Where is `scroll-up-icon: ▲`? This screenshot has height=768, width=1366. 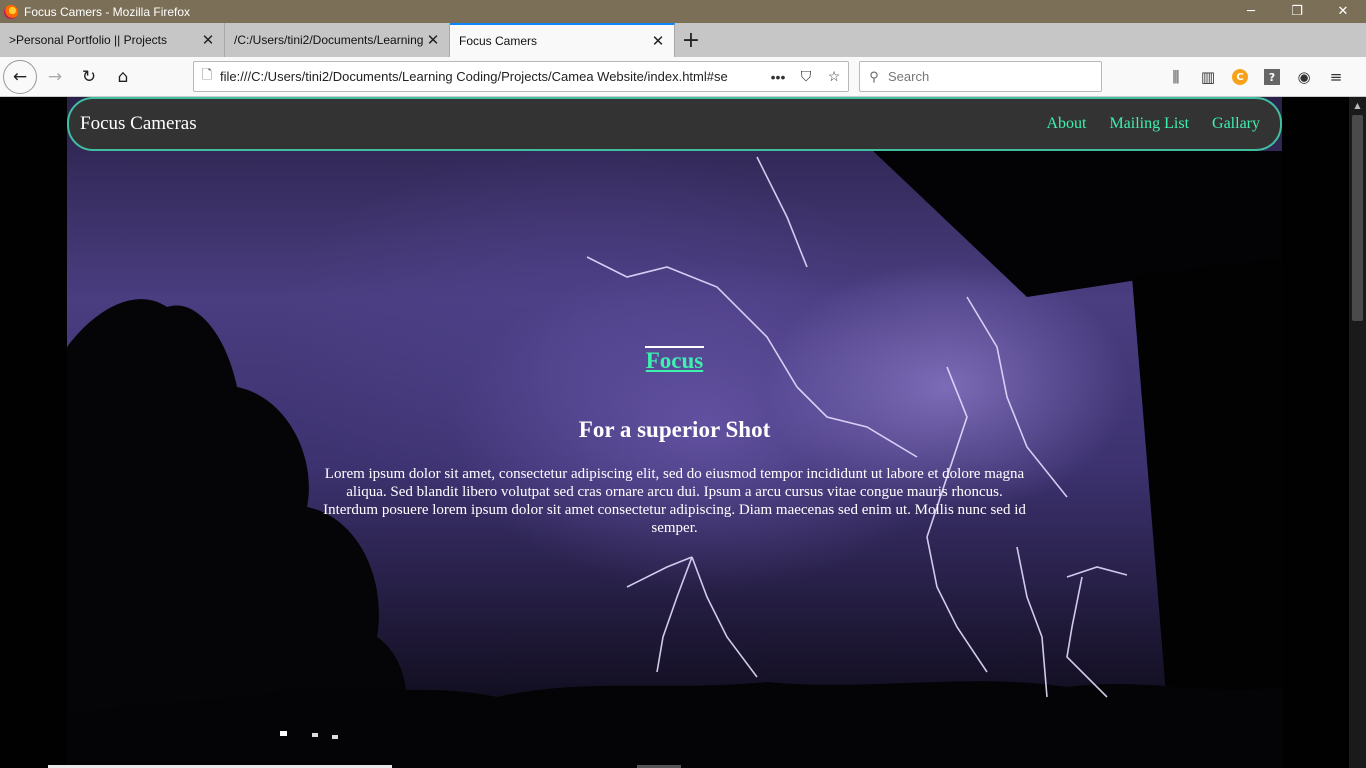
scroll-up-icon: ▲ is located at coordinates (1357, 105).